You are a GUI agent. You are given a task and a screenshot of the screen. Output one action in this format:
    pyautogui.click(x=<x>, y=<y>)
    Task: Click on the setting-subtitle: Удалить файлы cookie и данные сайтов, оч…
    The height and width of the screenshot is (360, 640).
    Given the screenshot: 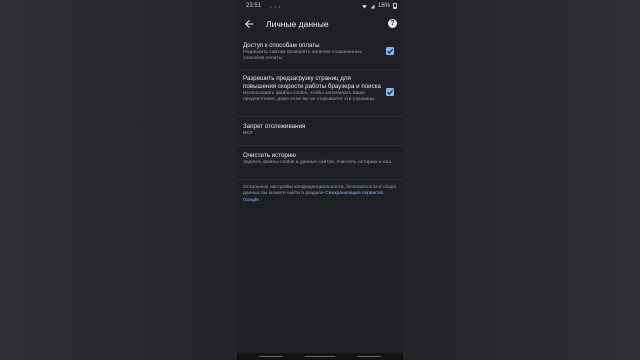 What is the action you would take?
    pyautogui.click(x=317, y=162)
    